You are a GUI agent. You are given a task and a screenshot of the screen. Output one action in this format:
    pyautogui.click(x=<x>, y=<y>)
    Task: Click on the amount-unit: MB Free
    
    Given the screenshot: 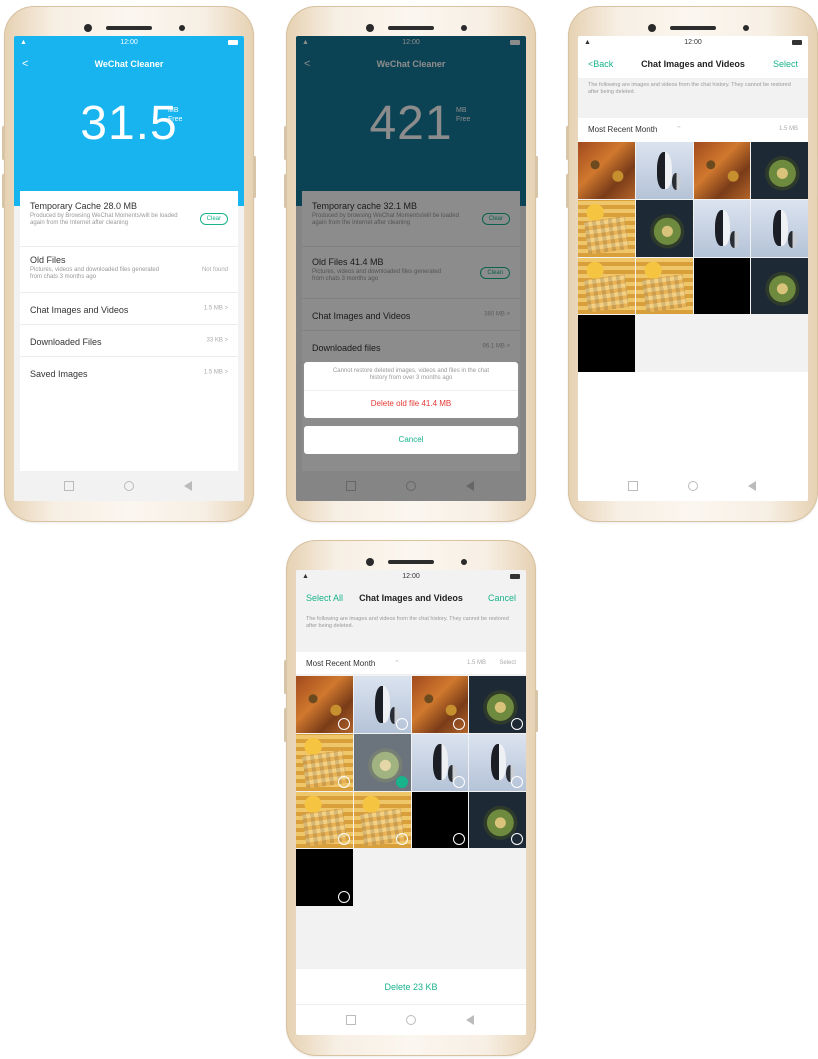 What is the action you would take?
    pyautogui.click(x=175, y=115)
    